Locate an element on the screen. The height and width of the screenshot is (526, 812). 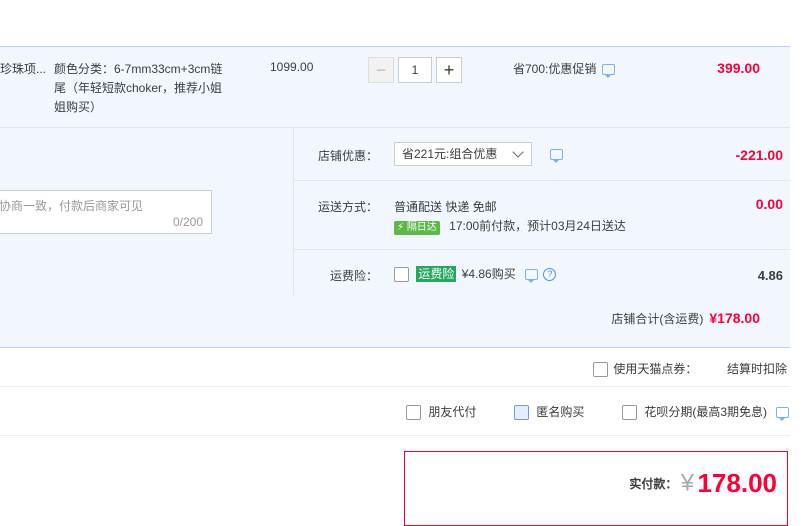
shipping-eta-line: ⚡ 隔日达 17:00前付款，预计03月24日送达 is located at coordinates (510, 226).